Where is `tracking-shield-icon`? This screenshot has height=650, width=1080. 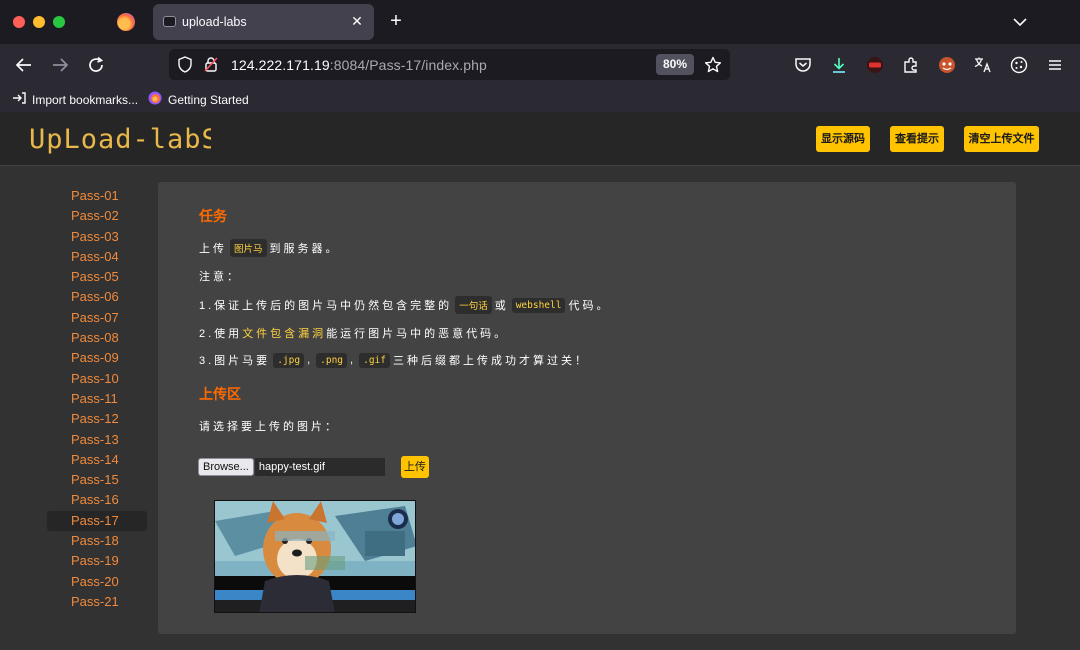
tracking-shield-icon is located at coordinates (185, 64).